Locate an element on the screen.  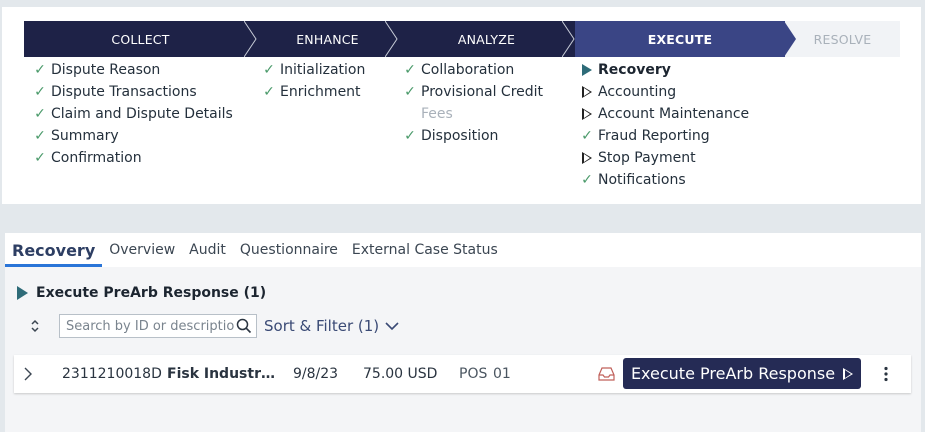
search-field is located at coordinates (158, 326).